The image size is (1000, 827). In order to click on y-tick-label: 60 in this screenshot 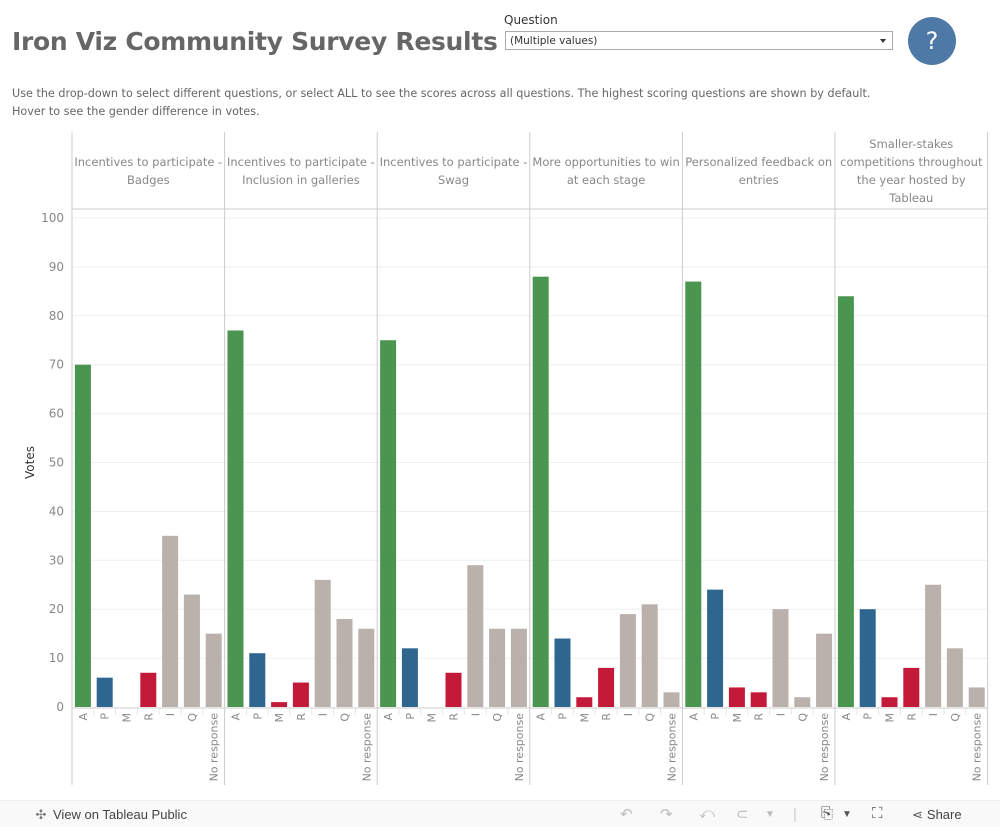, I will do `click(56, 414)`.